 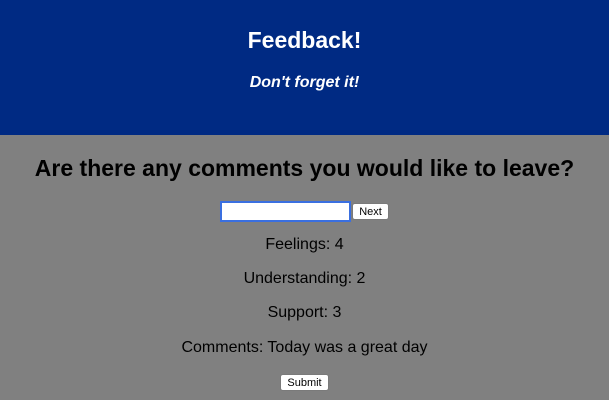 I want to click on submit-row: Submit, so click(x=304, y=382).